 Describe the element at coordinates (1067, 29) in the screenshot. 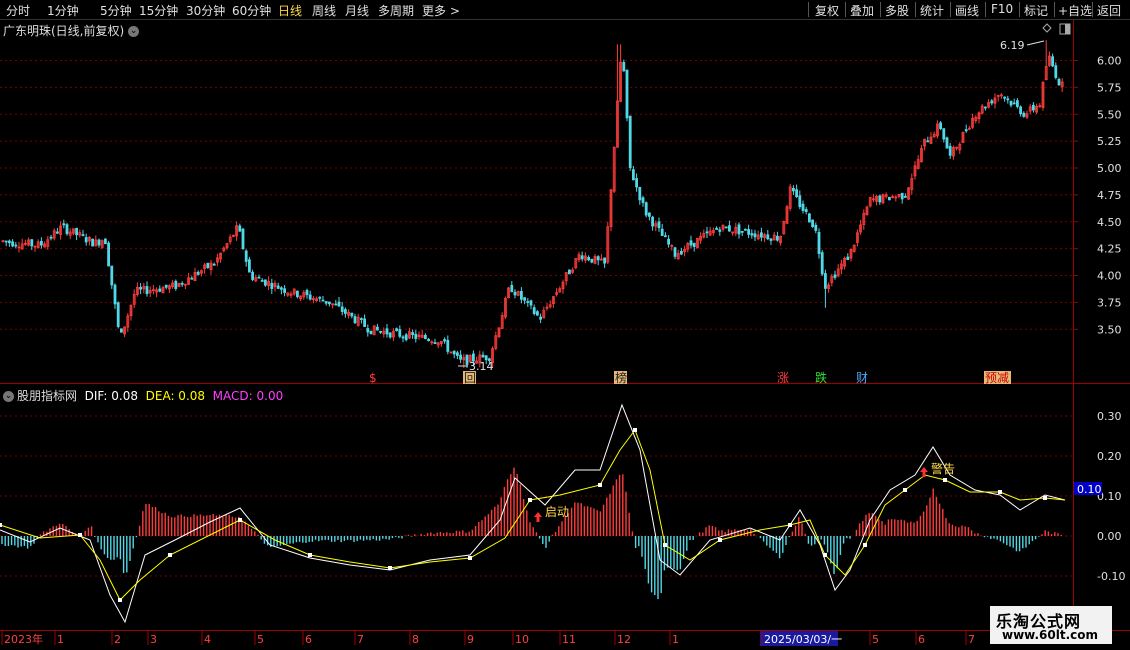

I see `window-toggle-fill` at that location.